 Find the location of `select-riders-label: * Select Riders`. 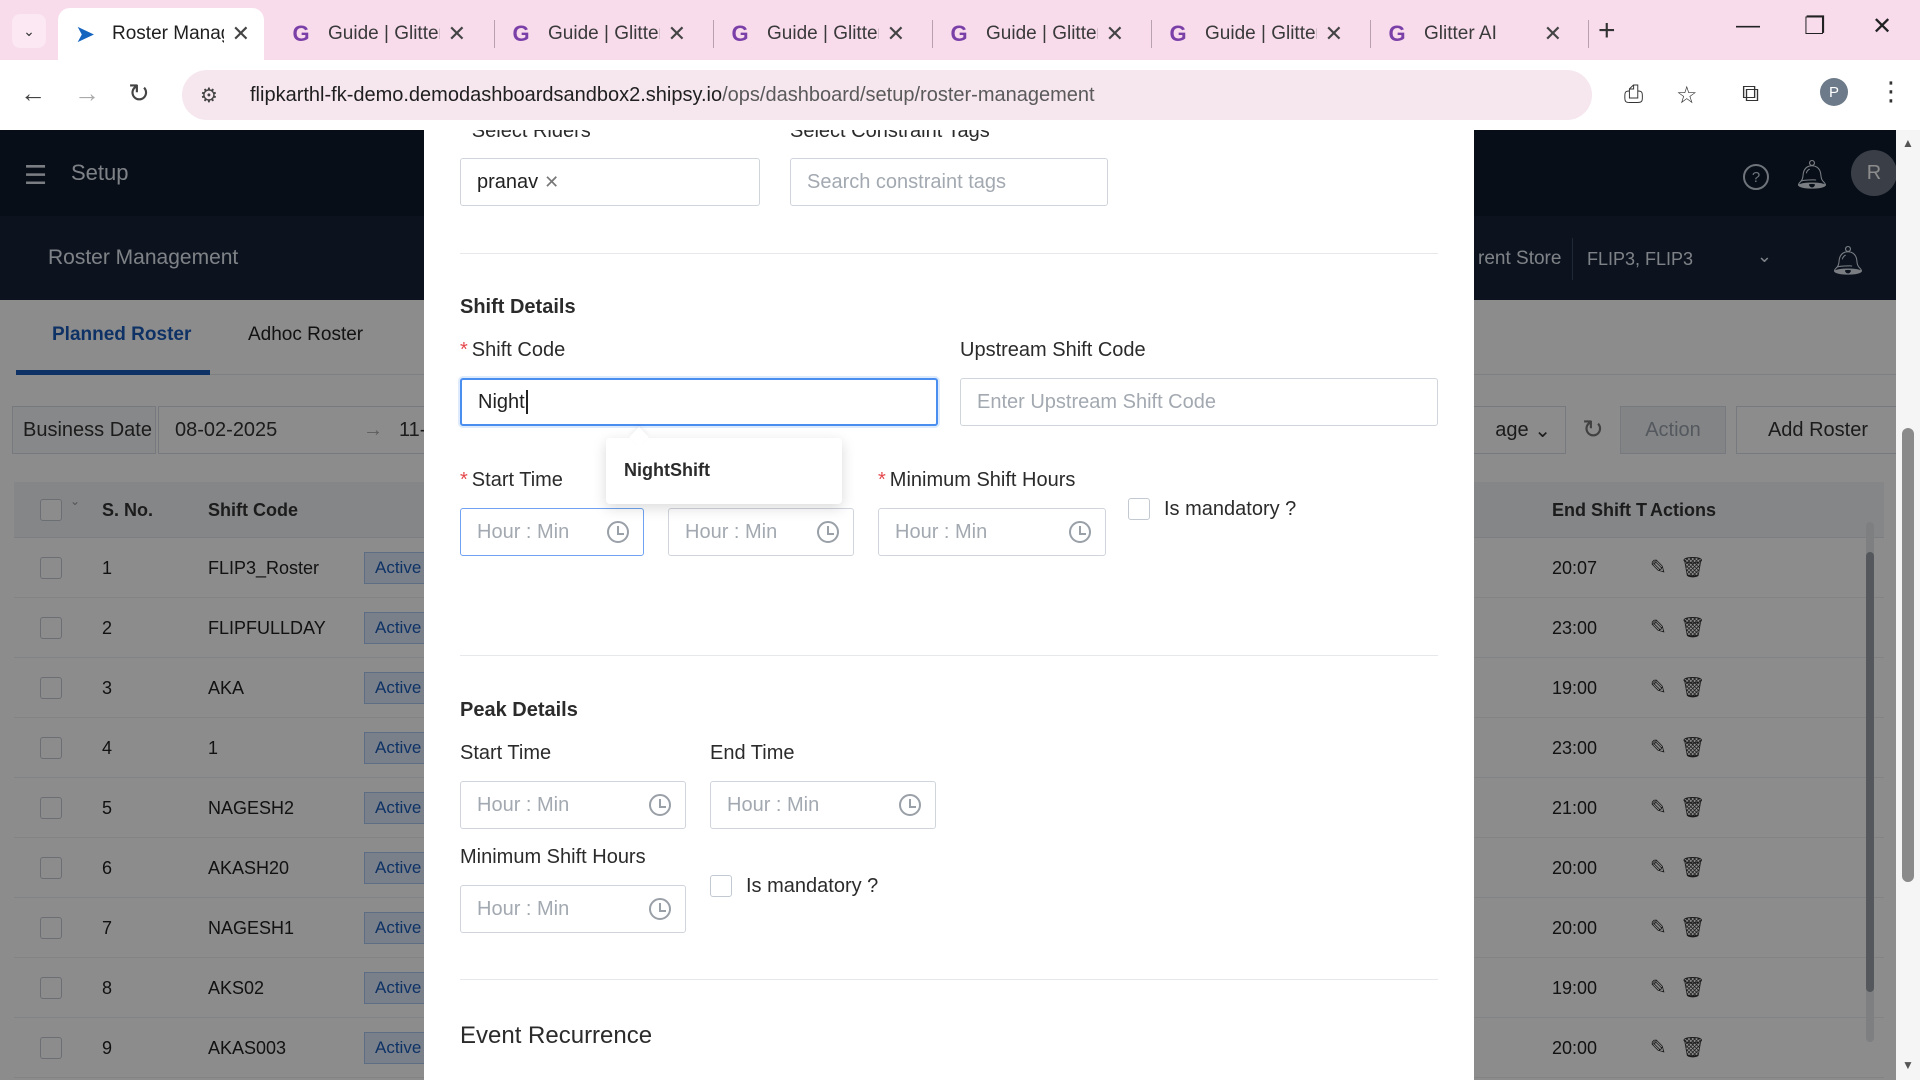

select-riders-label: * Select Riders is located at coordinates (525, 136).